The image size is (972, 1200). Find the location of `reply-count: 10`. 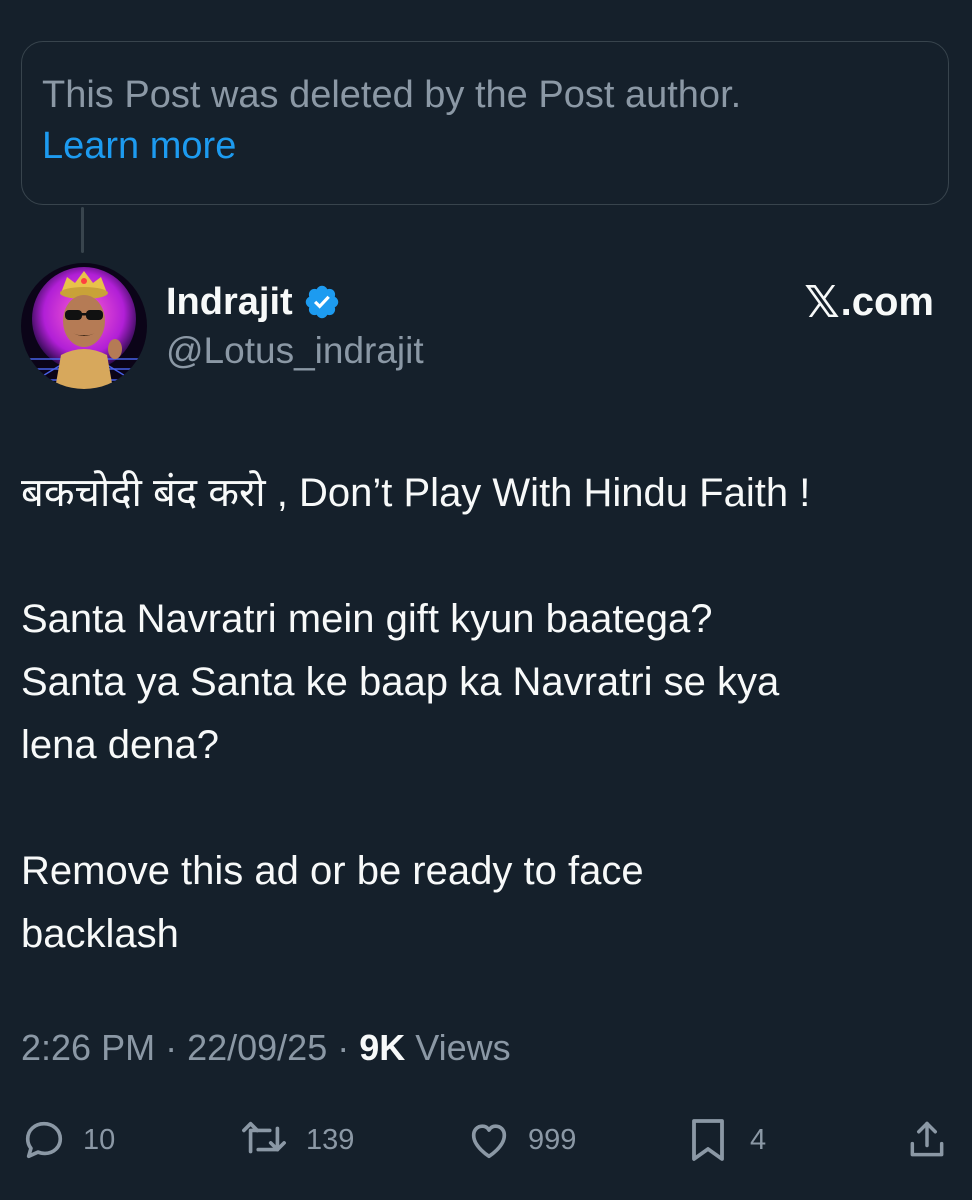

reply-count: 10 is located at coordinates (99, 1139).